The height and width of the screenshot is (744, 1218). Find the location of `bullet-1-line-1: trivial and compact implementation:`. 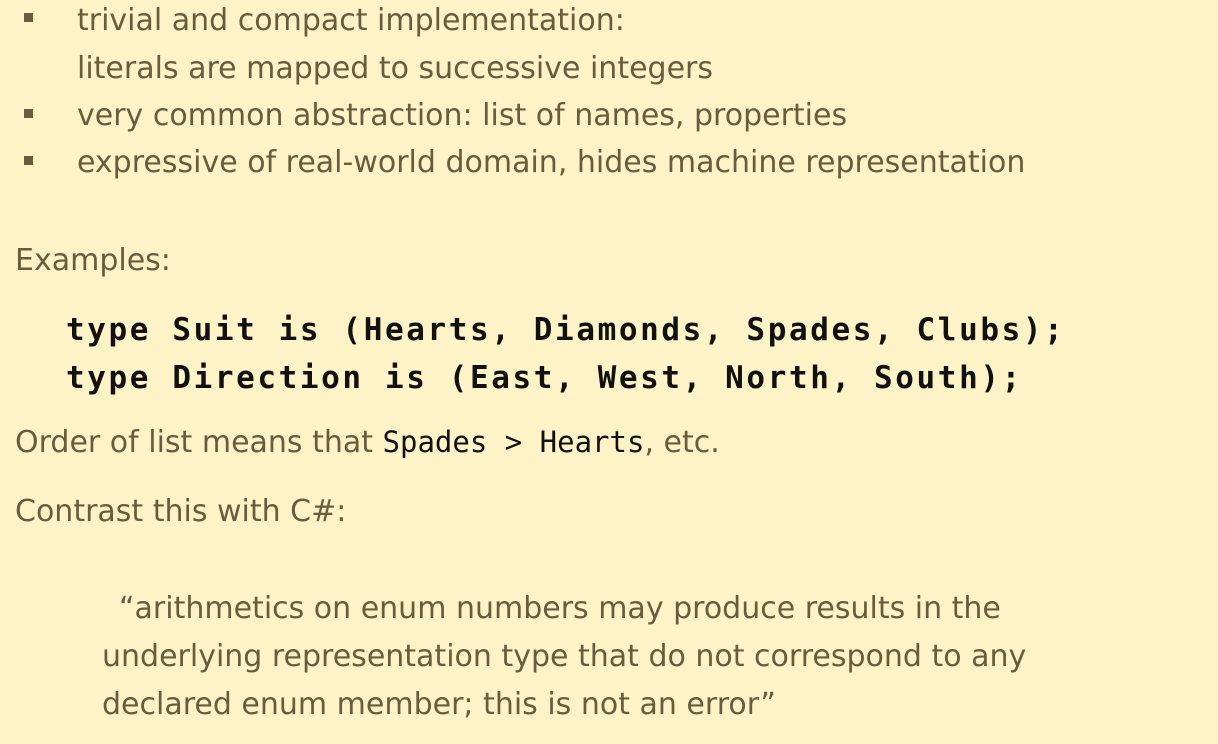

bullet-1-line-1: trivial and compact implementation: is located at coordinates (351, 20).